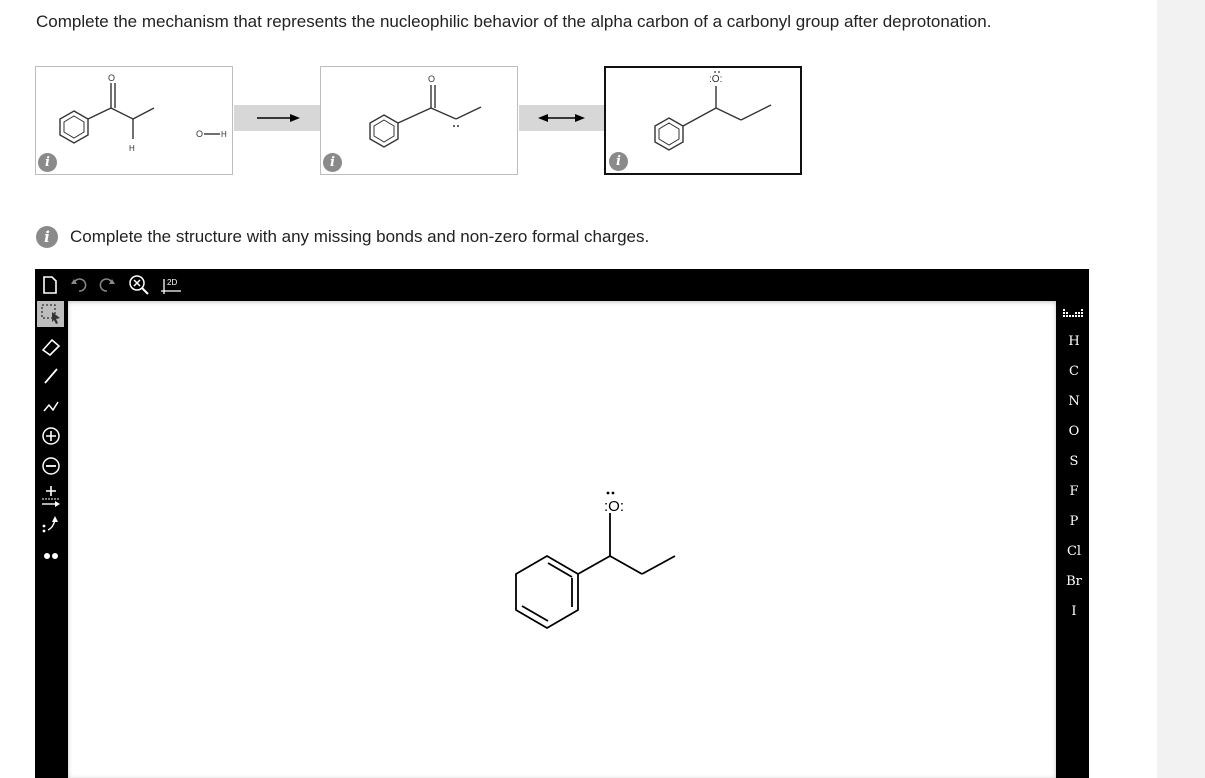  What do you see at coordinates (425, 111) in the screenshot?
I see `enolate-structure: O` at bounding box center [425, 111].